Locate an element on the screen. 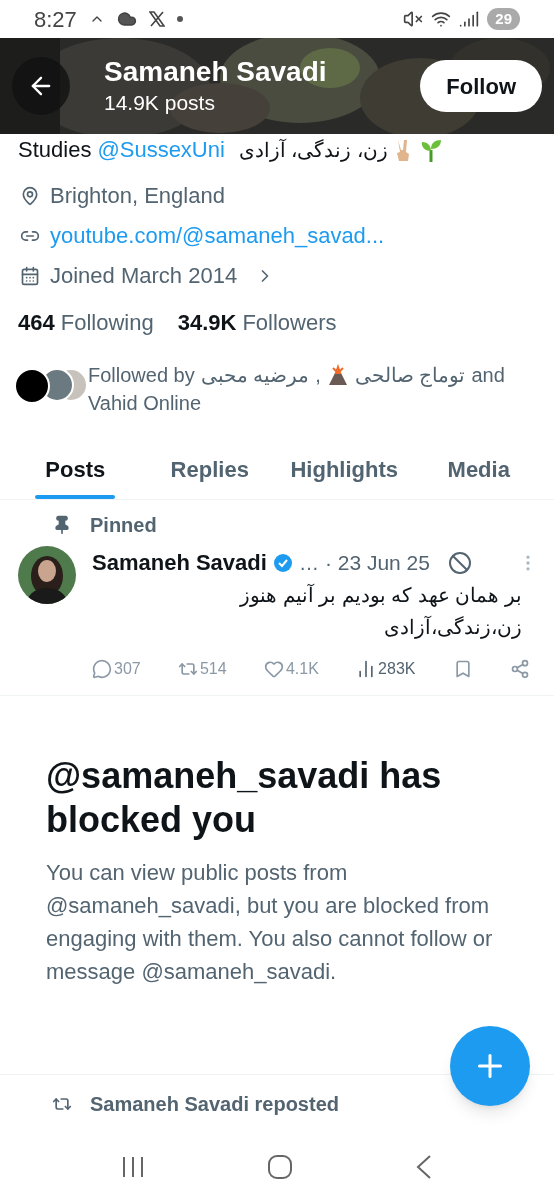 This screenshot has height=1200, width=554. home-icon is located at coordinates (280, 1167).